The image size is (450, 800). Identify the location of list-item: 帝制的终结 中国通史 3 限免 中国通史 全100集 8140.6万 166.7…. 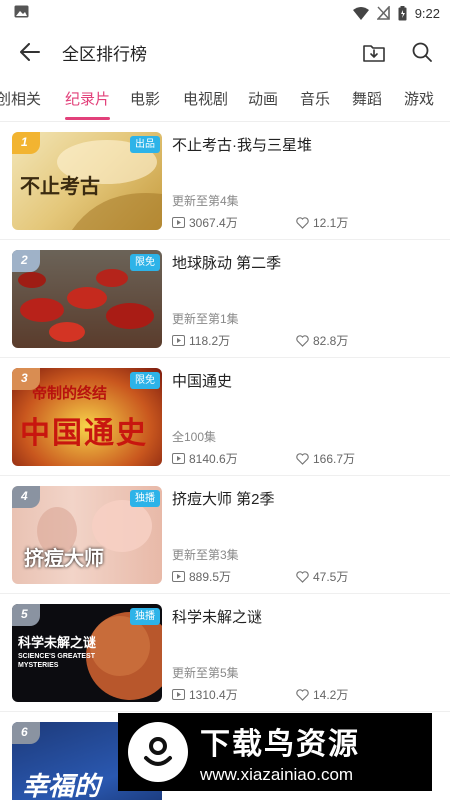
(225, 417).